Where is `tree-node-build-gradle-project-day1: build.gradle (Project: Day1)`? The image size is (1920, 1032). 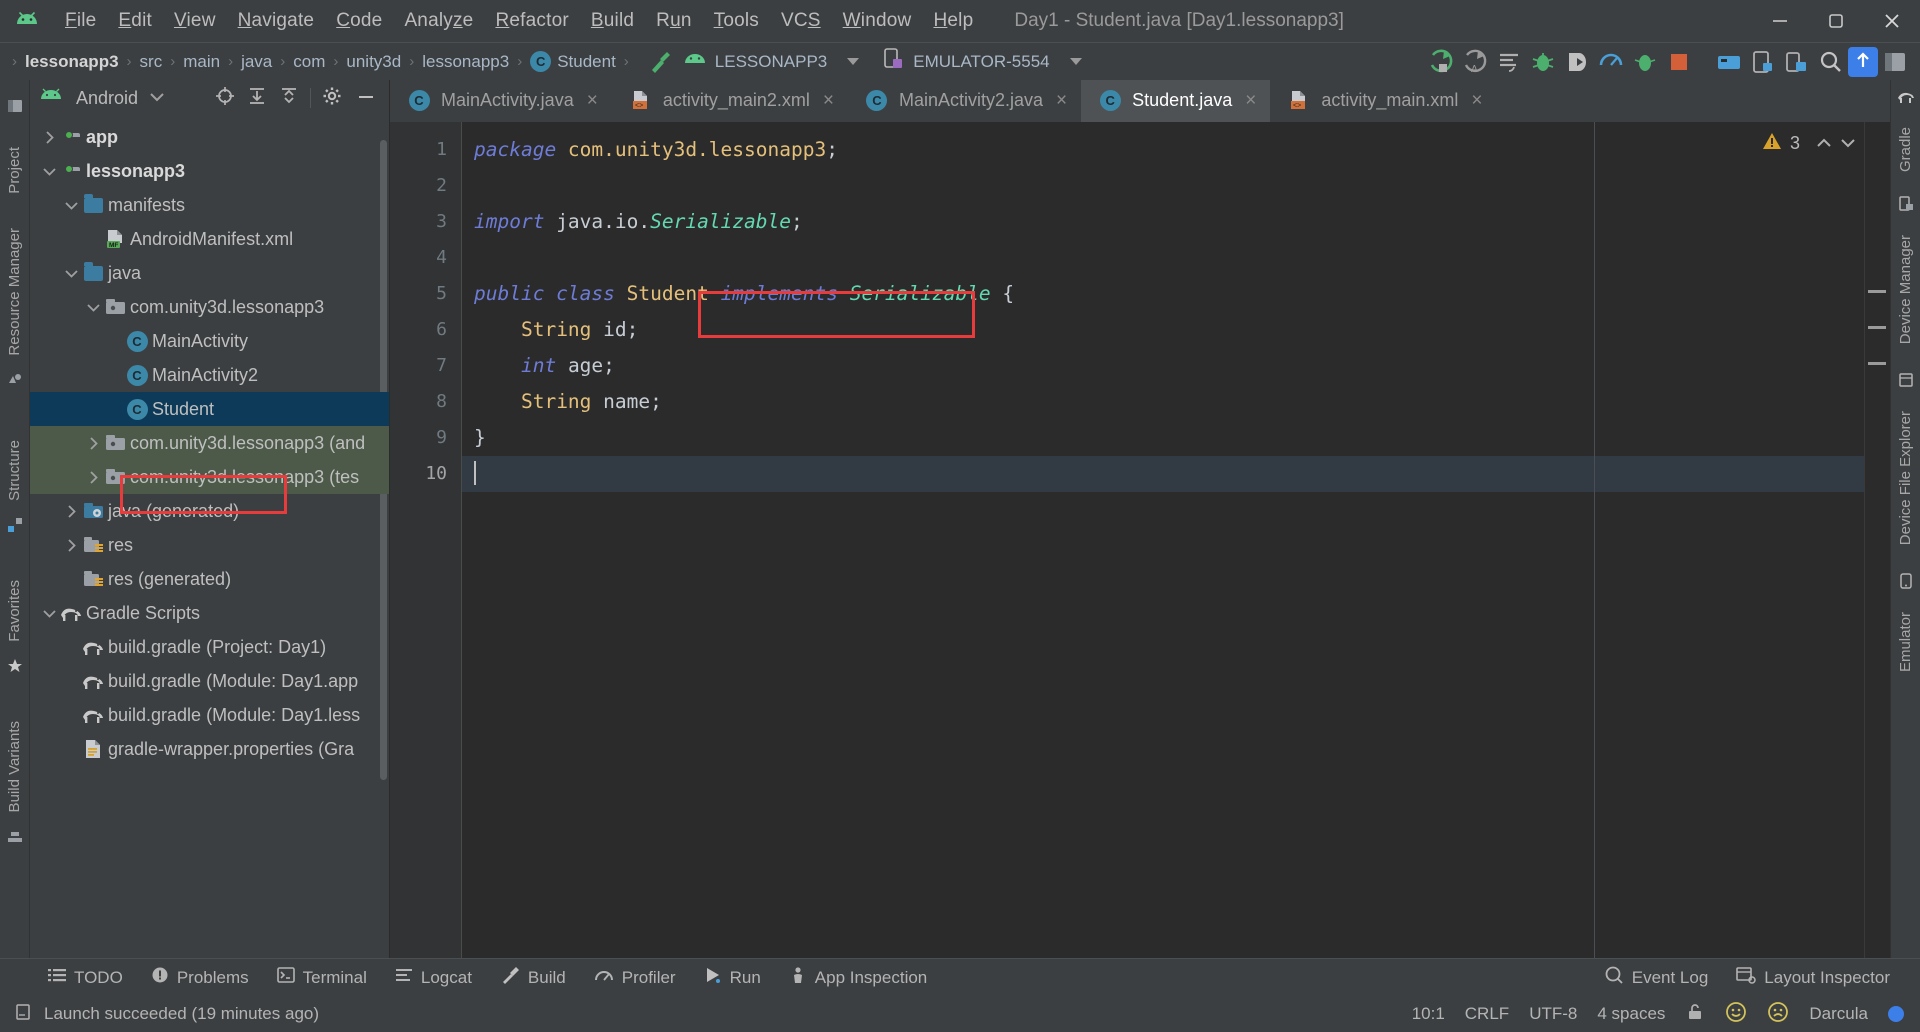 tree-node-build-gradle-project-day1: build.gradle (Project: Day1) is located at coordinates (209, 647).